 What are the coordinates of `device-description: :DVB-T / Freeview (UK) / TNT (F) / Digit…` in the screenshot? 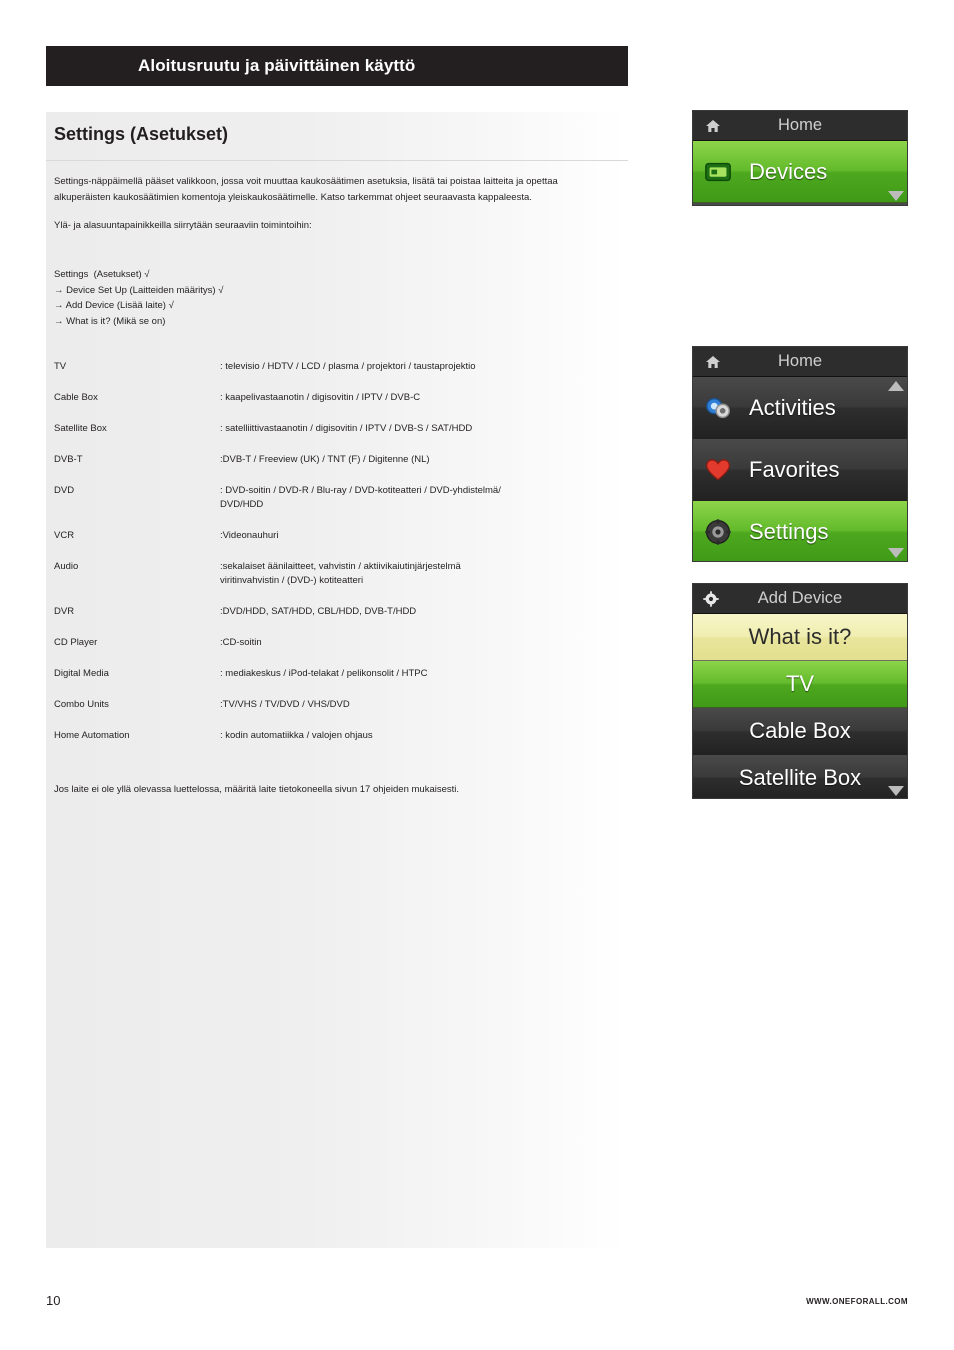 It's located at (325, 459).